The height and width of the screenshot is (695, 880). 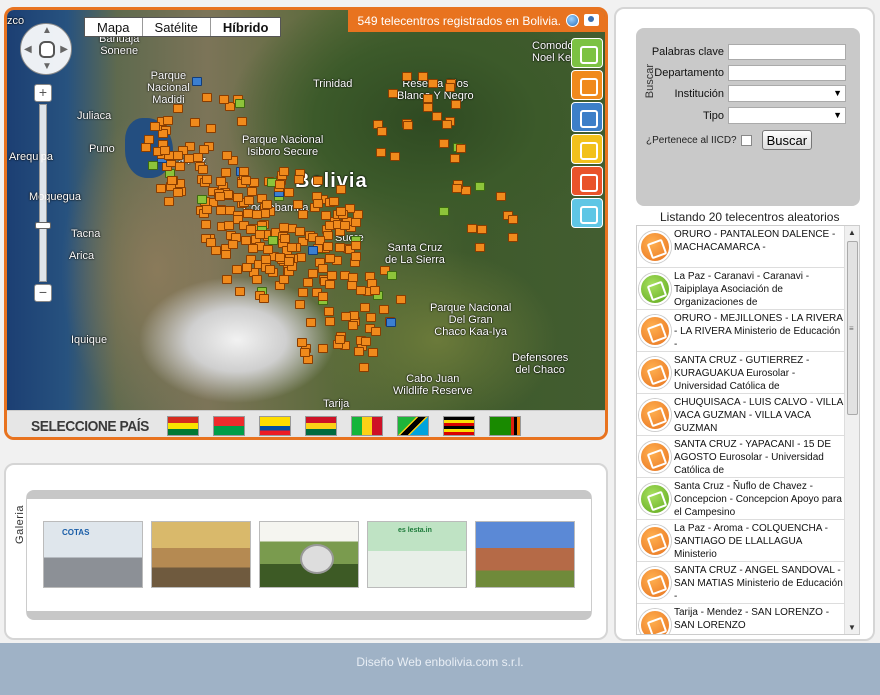 What do you see at coordinates (43, 225) in the screenshot?
I see `zoom-slider-thumb` at bounding box center [43, 225].